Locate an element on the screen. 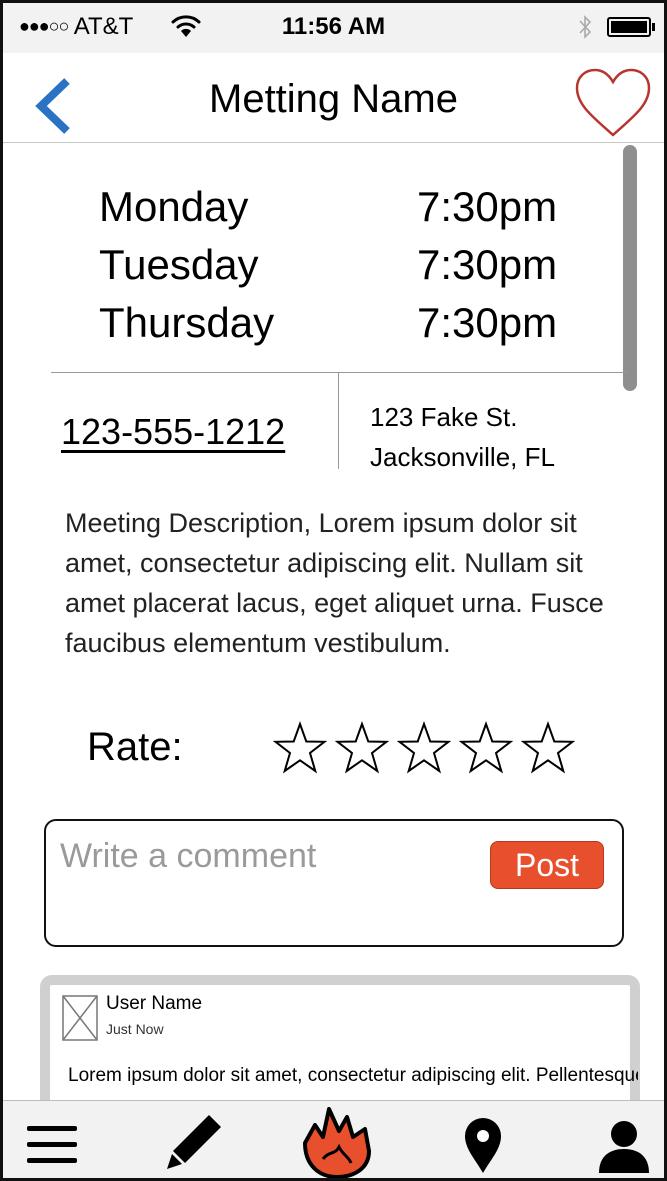 The height and width of the screenshot is (1181, 667). battery-level is located at coordinates (629, 27).